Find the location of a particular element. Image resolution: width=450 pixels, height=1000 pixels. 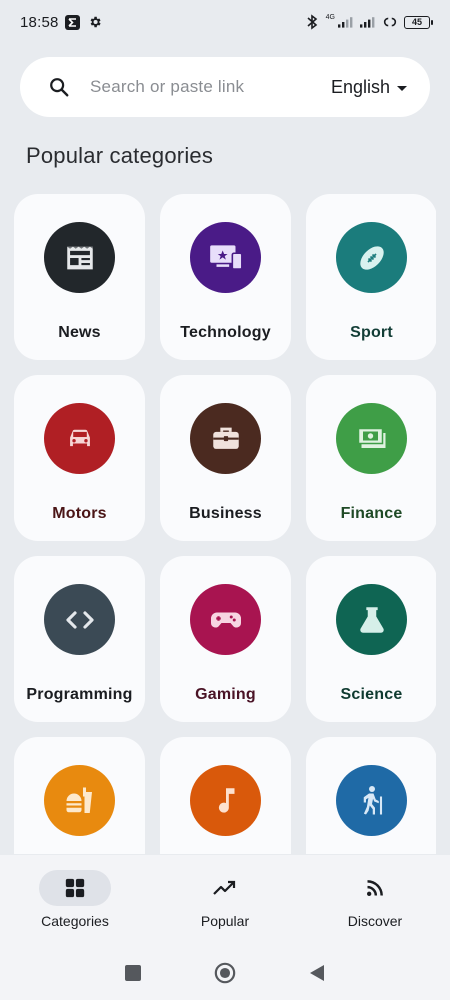

back-triangle-icon is located at coordinates (317, 973).